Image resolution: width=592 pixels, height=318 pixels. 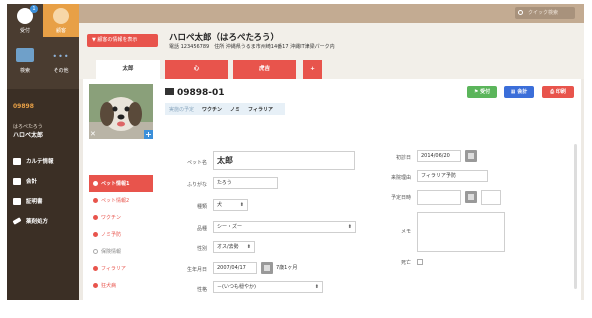 What do you see at coordinates (25, 55) in the screenshot?
I see `search-pets-icon` at bounding box center [25, 55].